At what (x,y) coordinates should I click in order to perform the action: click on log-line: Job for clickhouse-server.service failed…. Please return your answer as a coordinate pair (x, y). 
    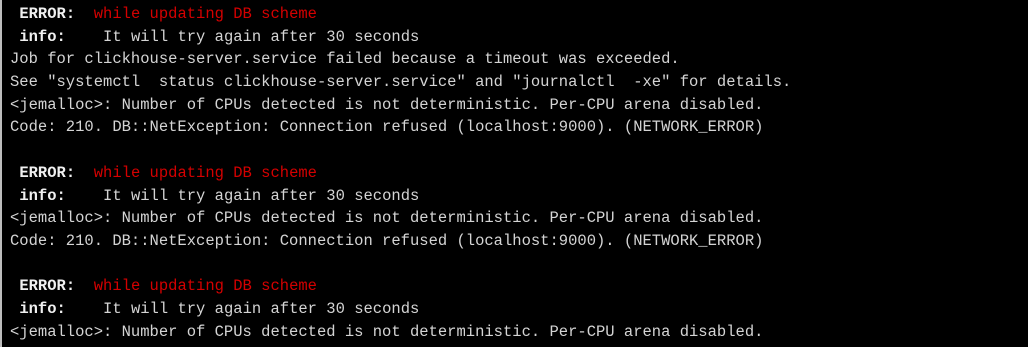
    Looking at the image, I should click on (345, 59).